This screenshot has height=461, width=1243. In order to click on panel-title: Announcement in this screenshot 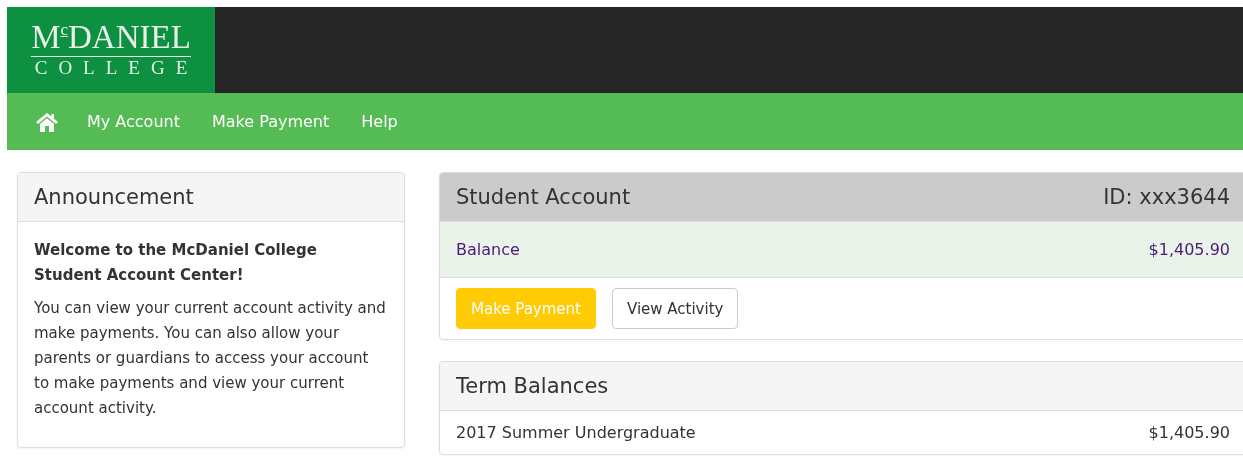, I will do `click(114, 197)`.